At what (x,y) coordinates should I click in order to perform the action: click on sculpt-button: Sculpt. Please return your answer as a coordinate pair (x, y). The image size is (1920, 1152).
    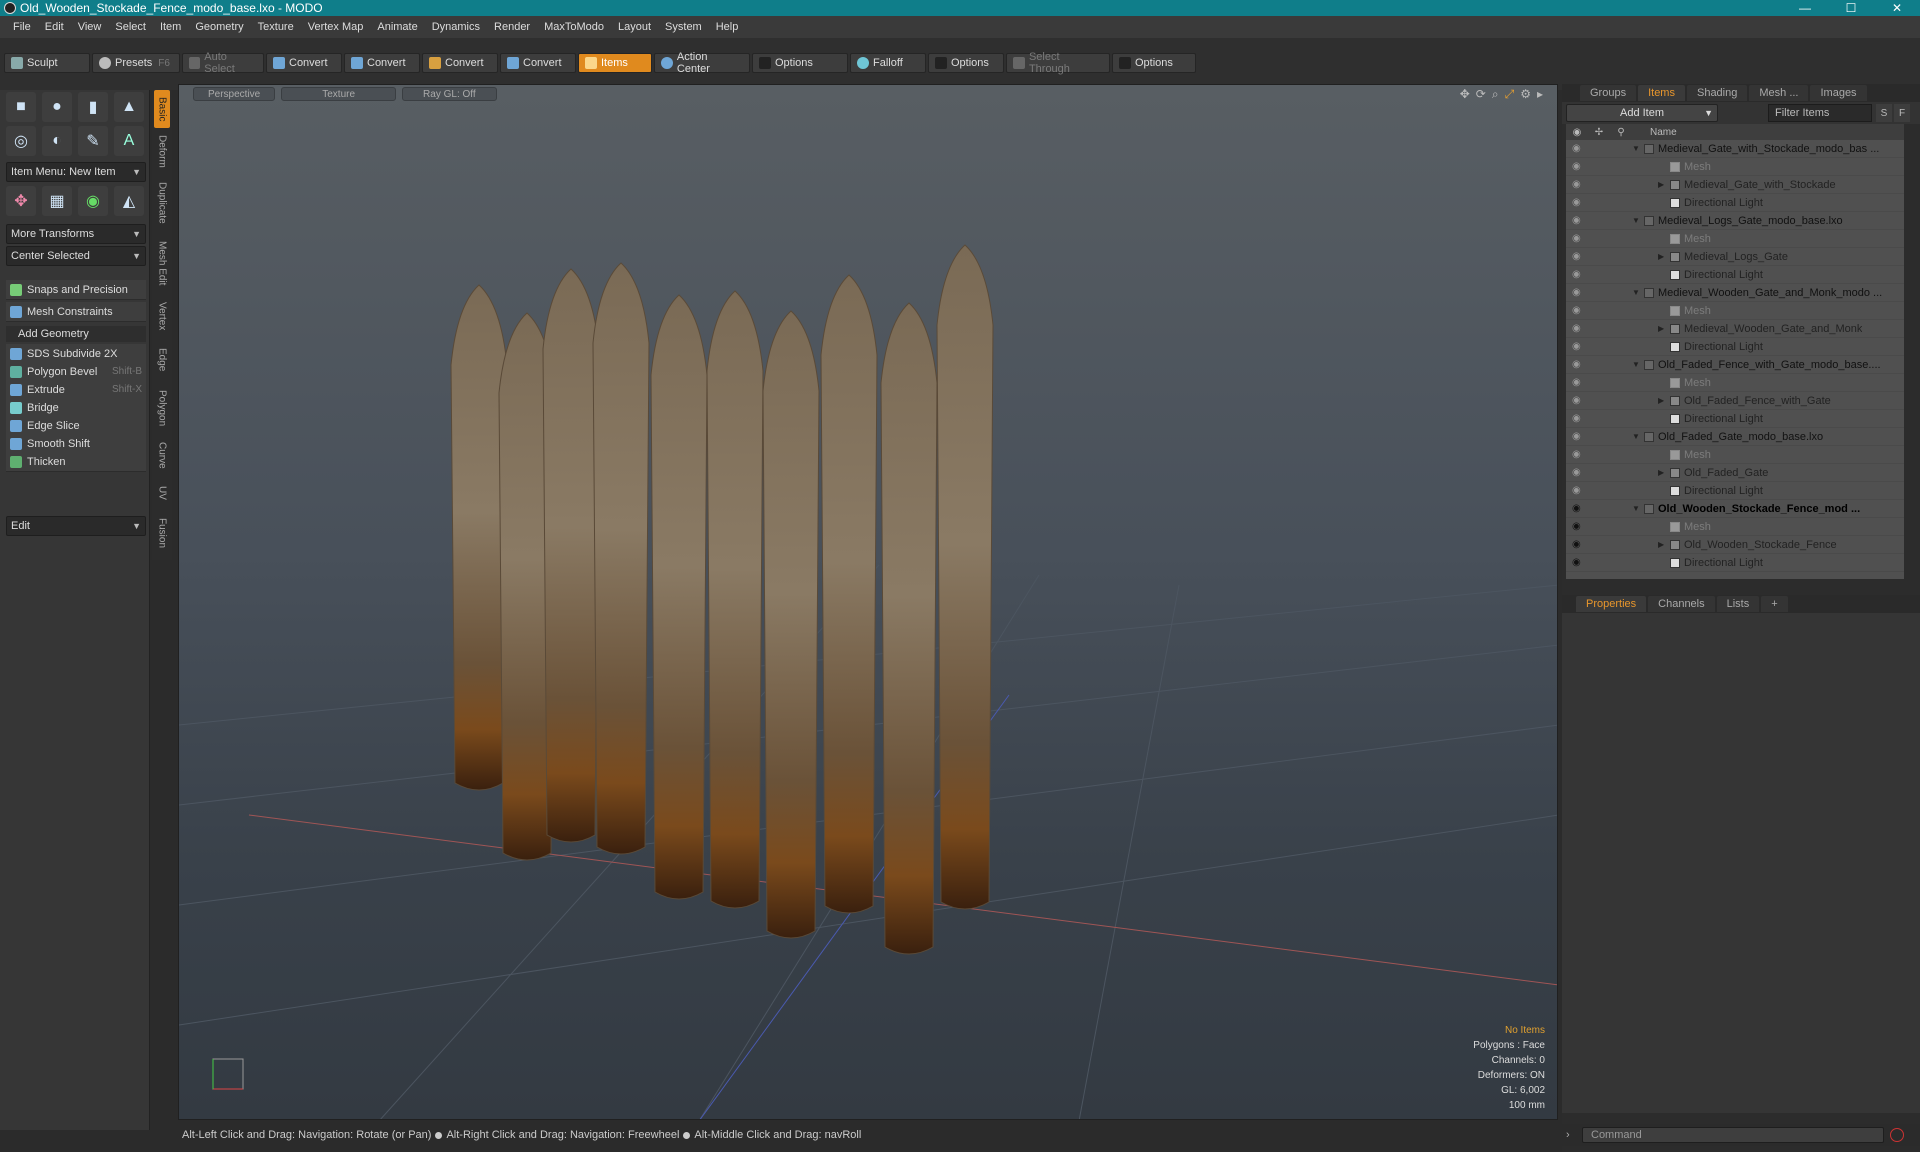
    Looking at the image, I should click on (47, 63).